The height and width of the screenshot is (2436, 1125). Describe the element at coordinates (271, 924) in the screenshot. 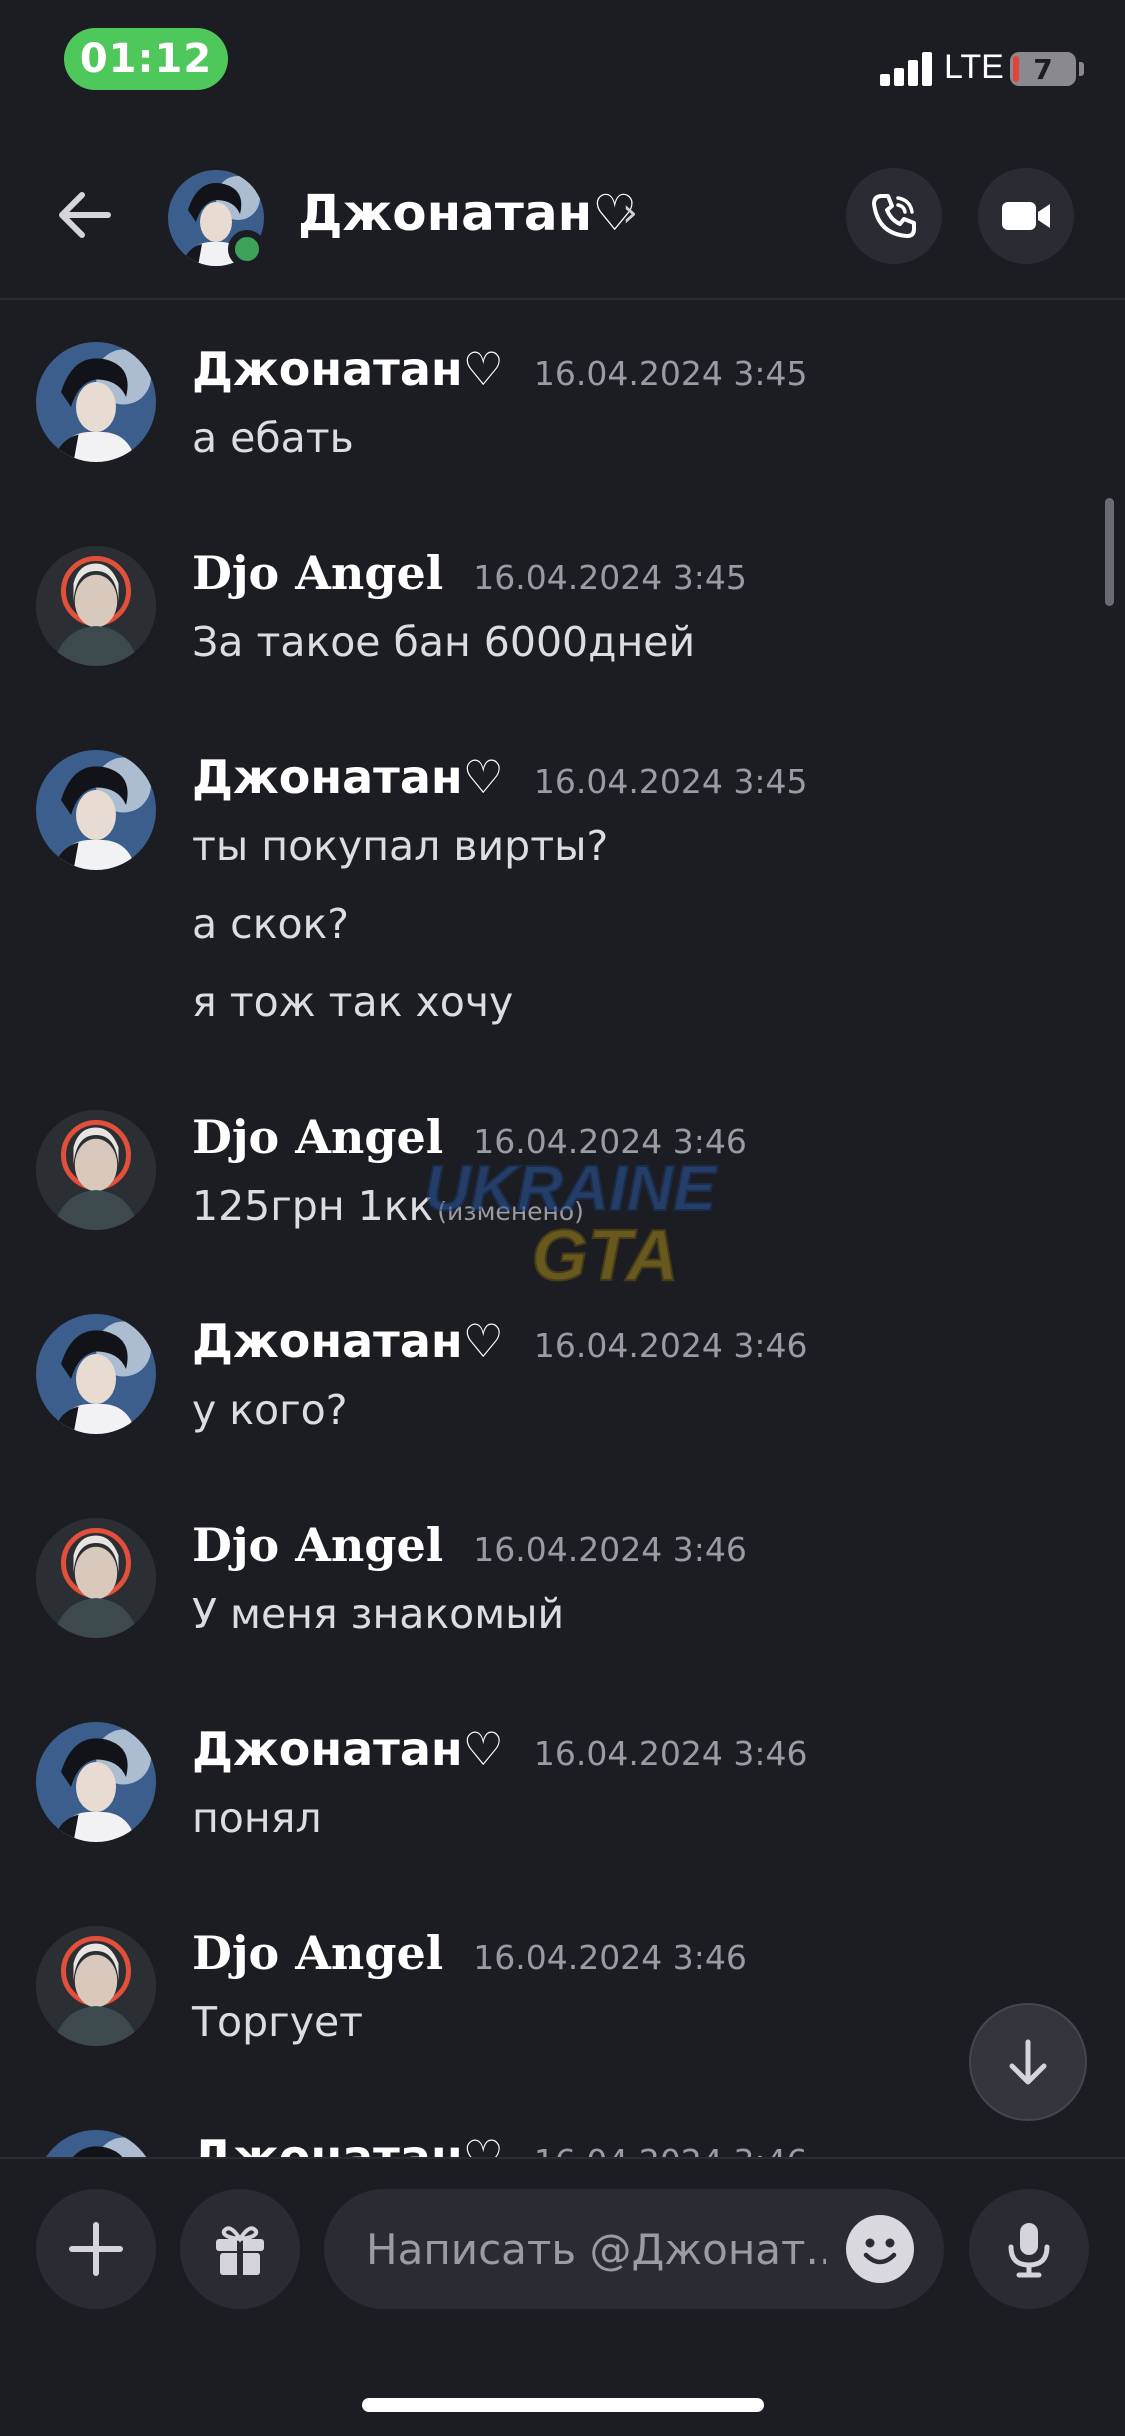

I see `message-text: а скок?` at that location.